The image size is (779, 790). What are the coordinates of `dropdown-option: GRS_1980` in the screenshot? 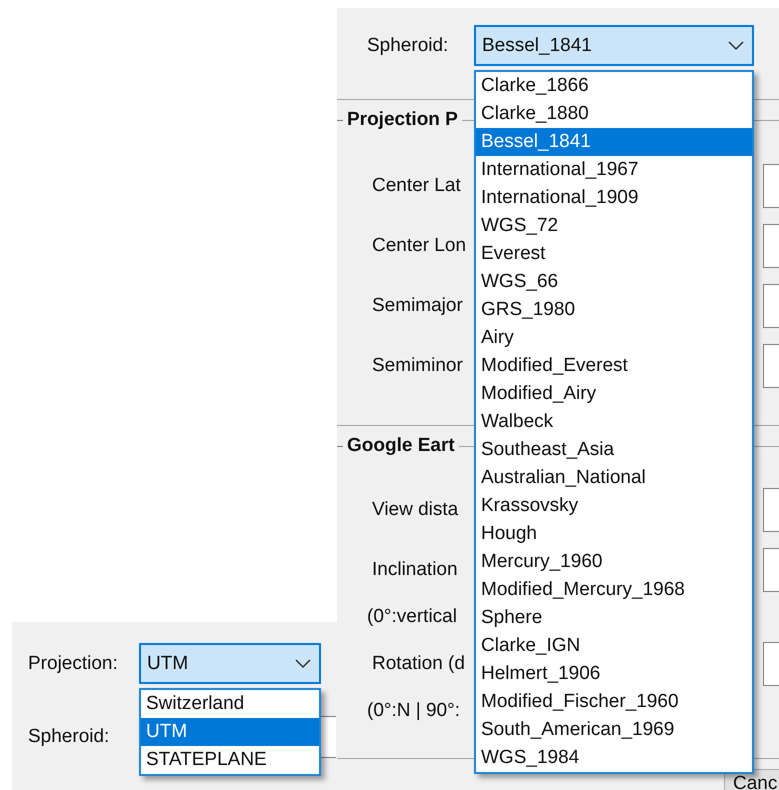 It's located at (614, 310).